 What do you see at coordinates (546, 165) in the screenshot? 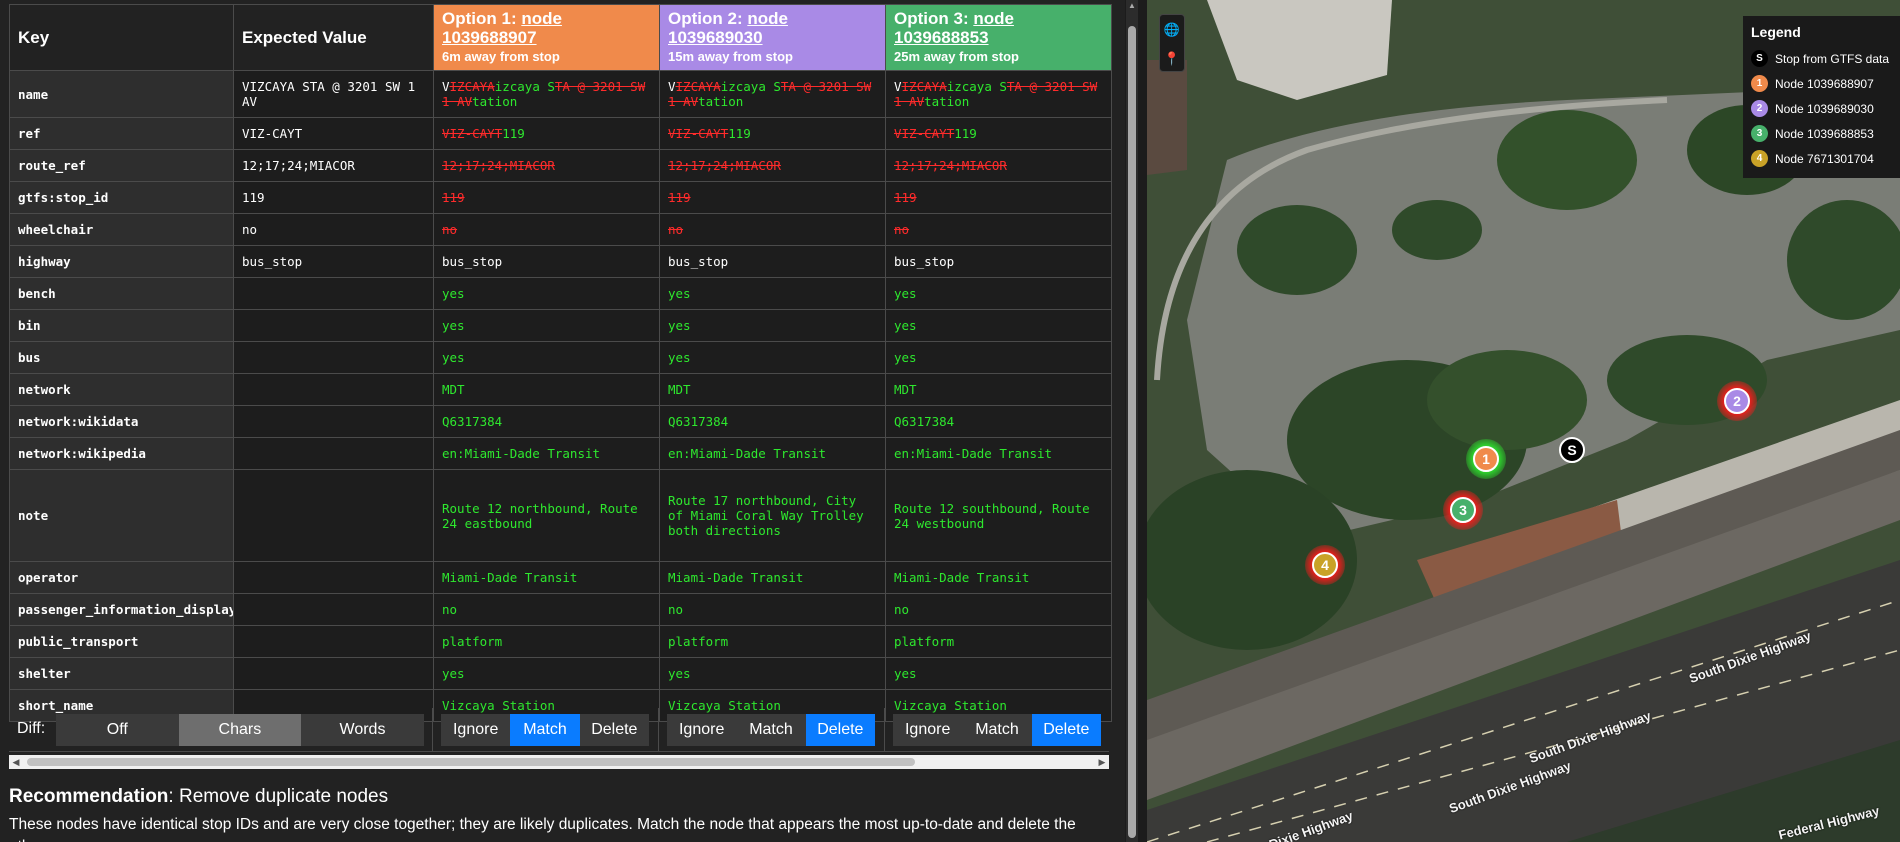
I see `option-1-value: 12;17;24;MIACOR` at bounding box center [546, 165].